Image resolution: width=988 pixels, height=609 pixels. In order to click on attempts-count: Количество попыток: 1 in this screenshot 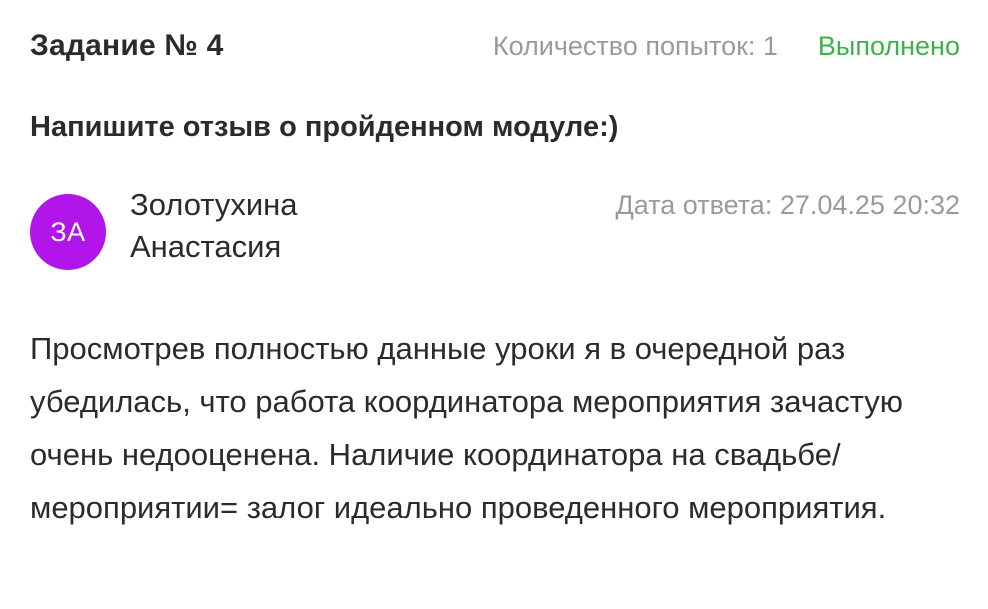, I will do `click(635, 45)`.